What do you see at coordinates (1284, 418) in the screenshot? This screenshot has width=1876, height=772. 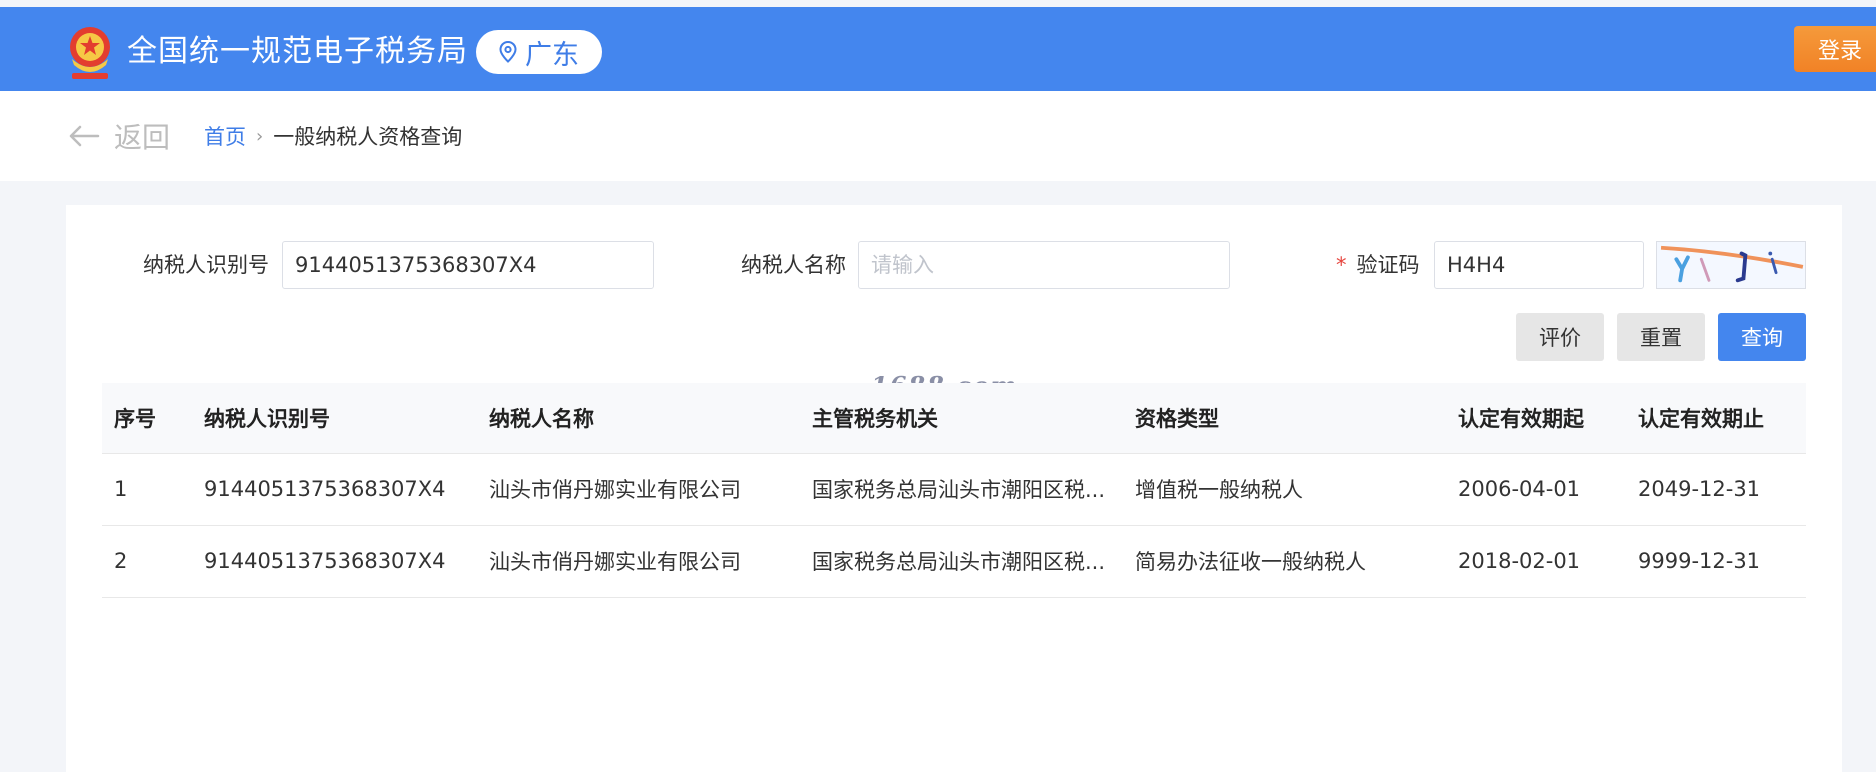 I see `column-header: 资格类型` at bounding box center [1284, 418].